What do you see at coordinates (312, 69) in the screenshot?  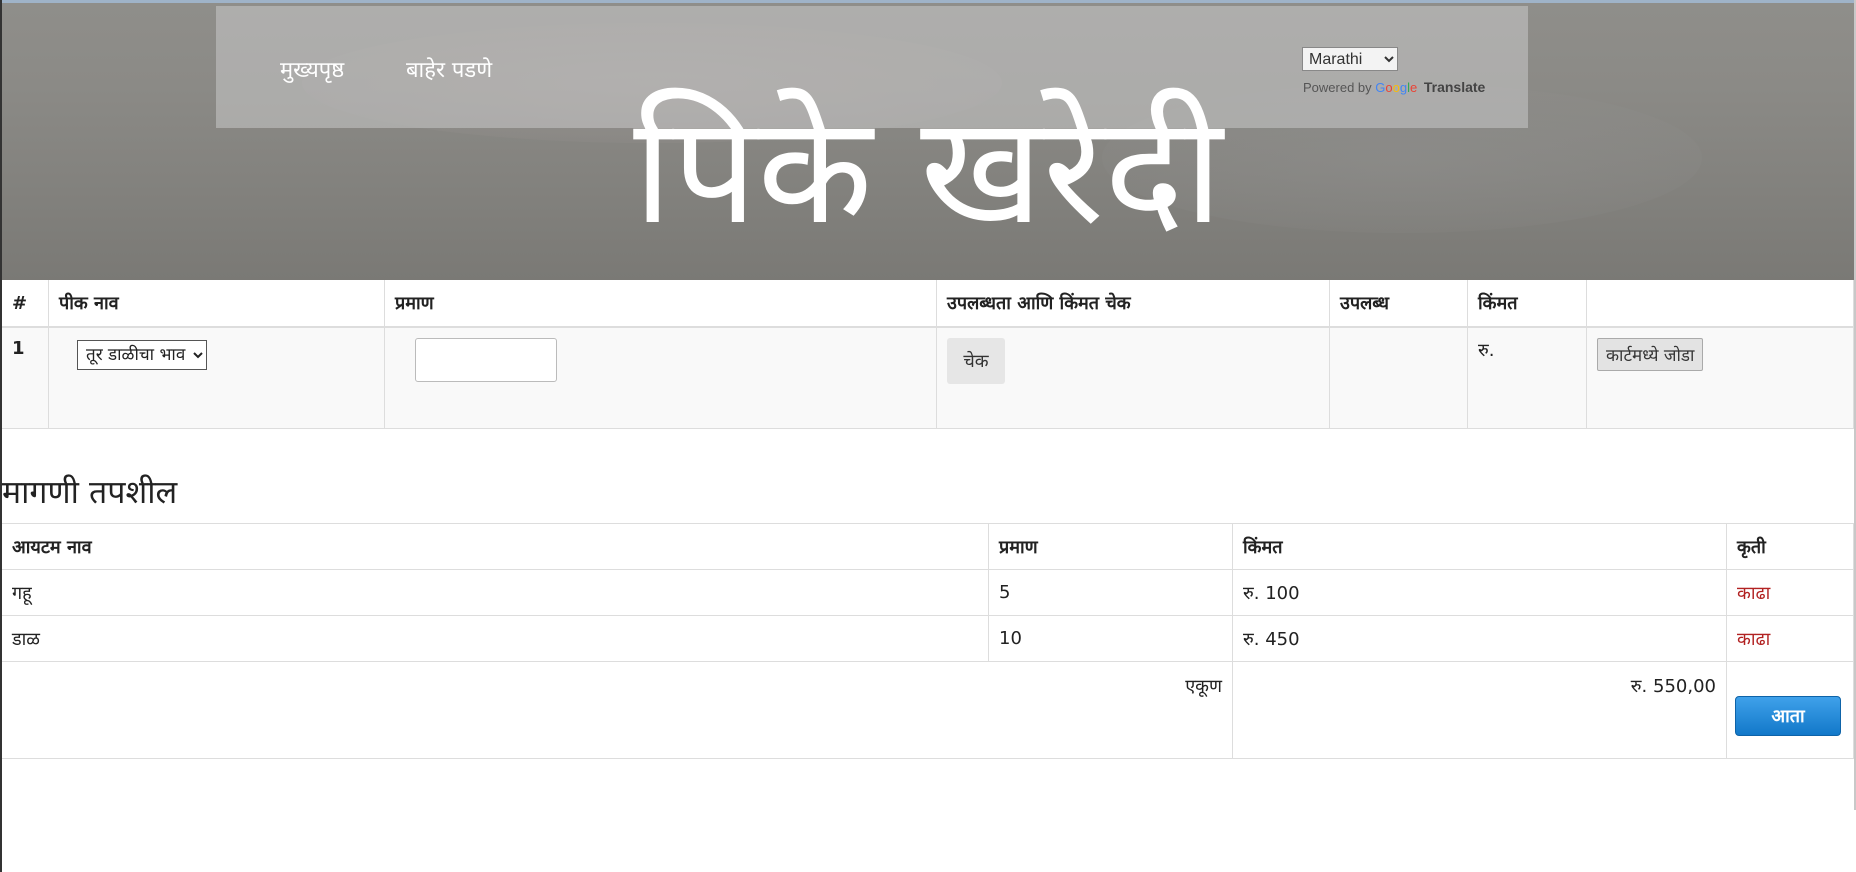 I see `nav-home-link: मुख्यपृष्ठ` at bounding box center [312, 69].